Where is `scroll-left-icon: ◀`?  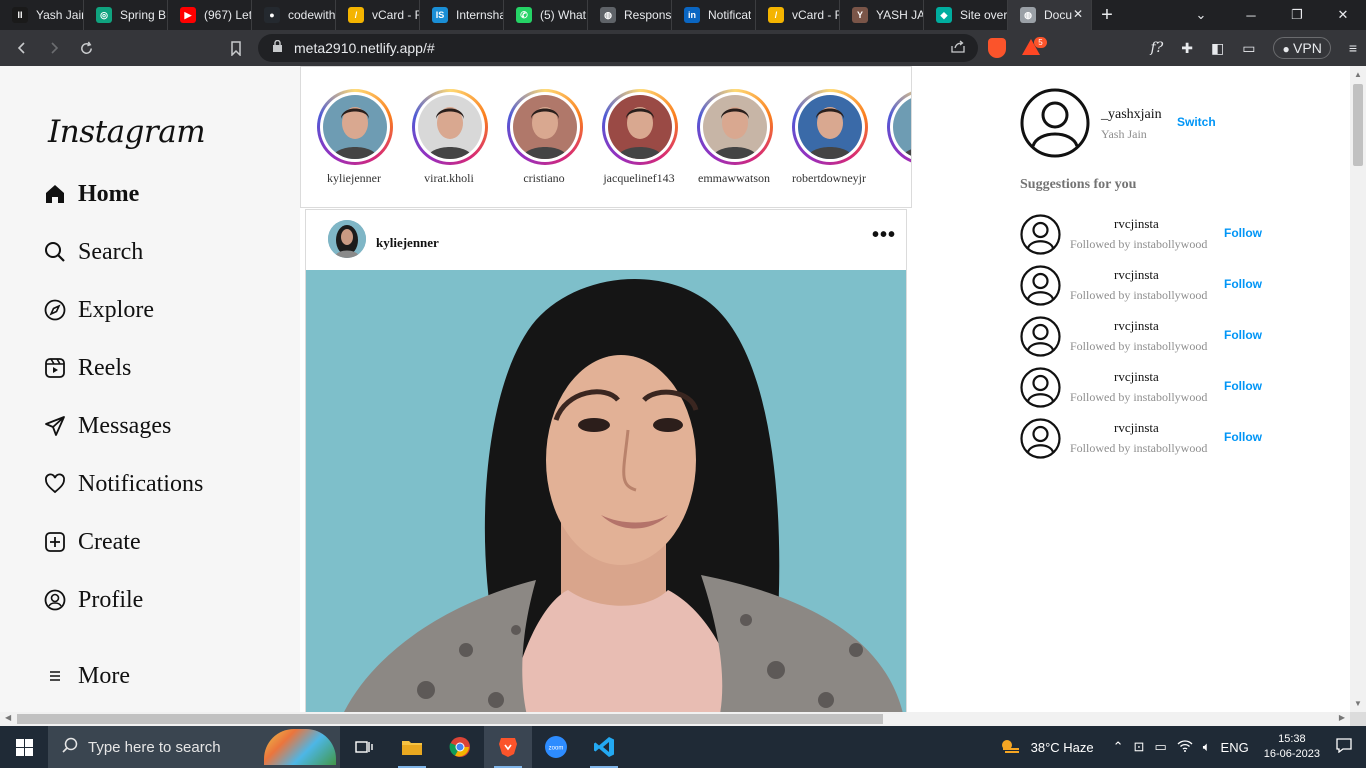
scroll-left-icon: ◀ is located at coordinates (8, 717).